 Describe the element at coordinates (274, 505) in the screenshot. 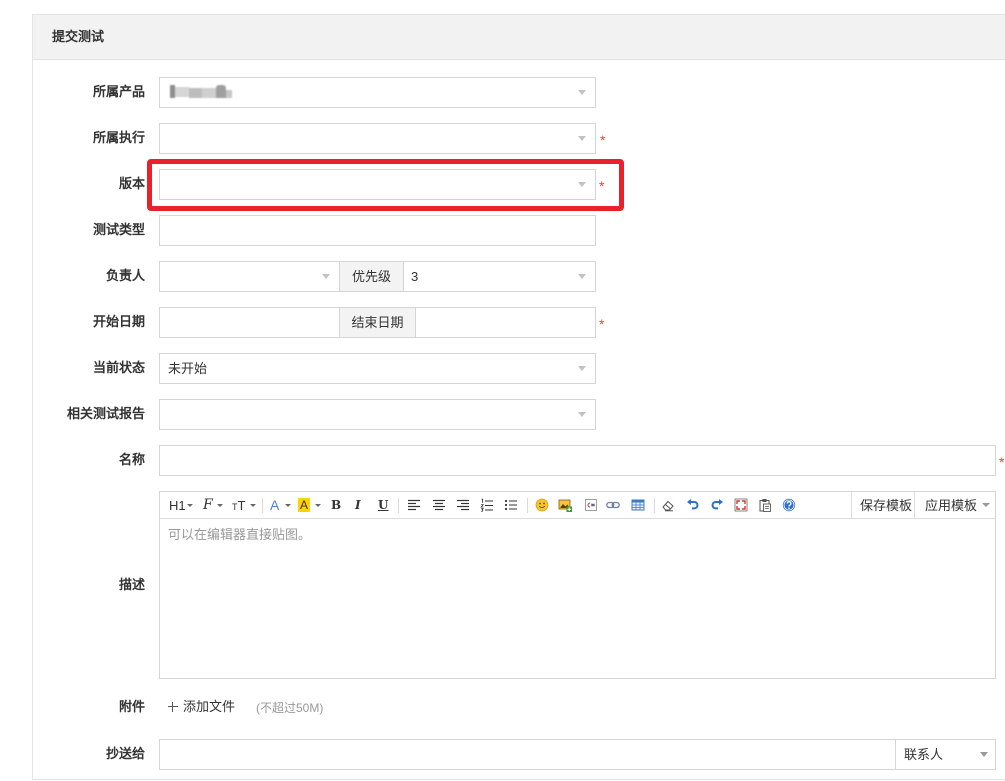

I see `font-color-button: A` at that location.